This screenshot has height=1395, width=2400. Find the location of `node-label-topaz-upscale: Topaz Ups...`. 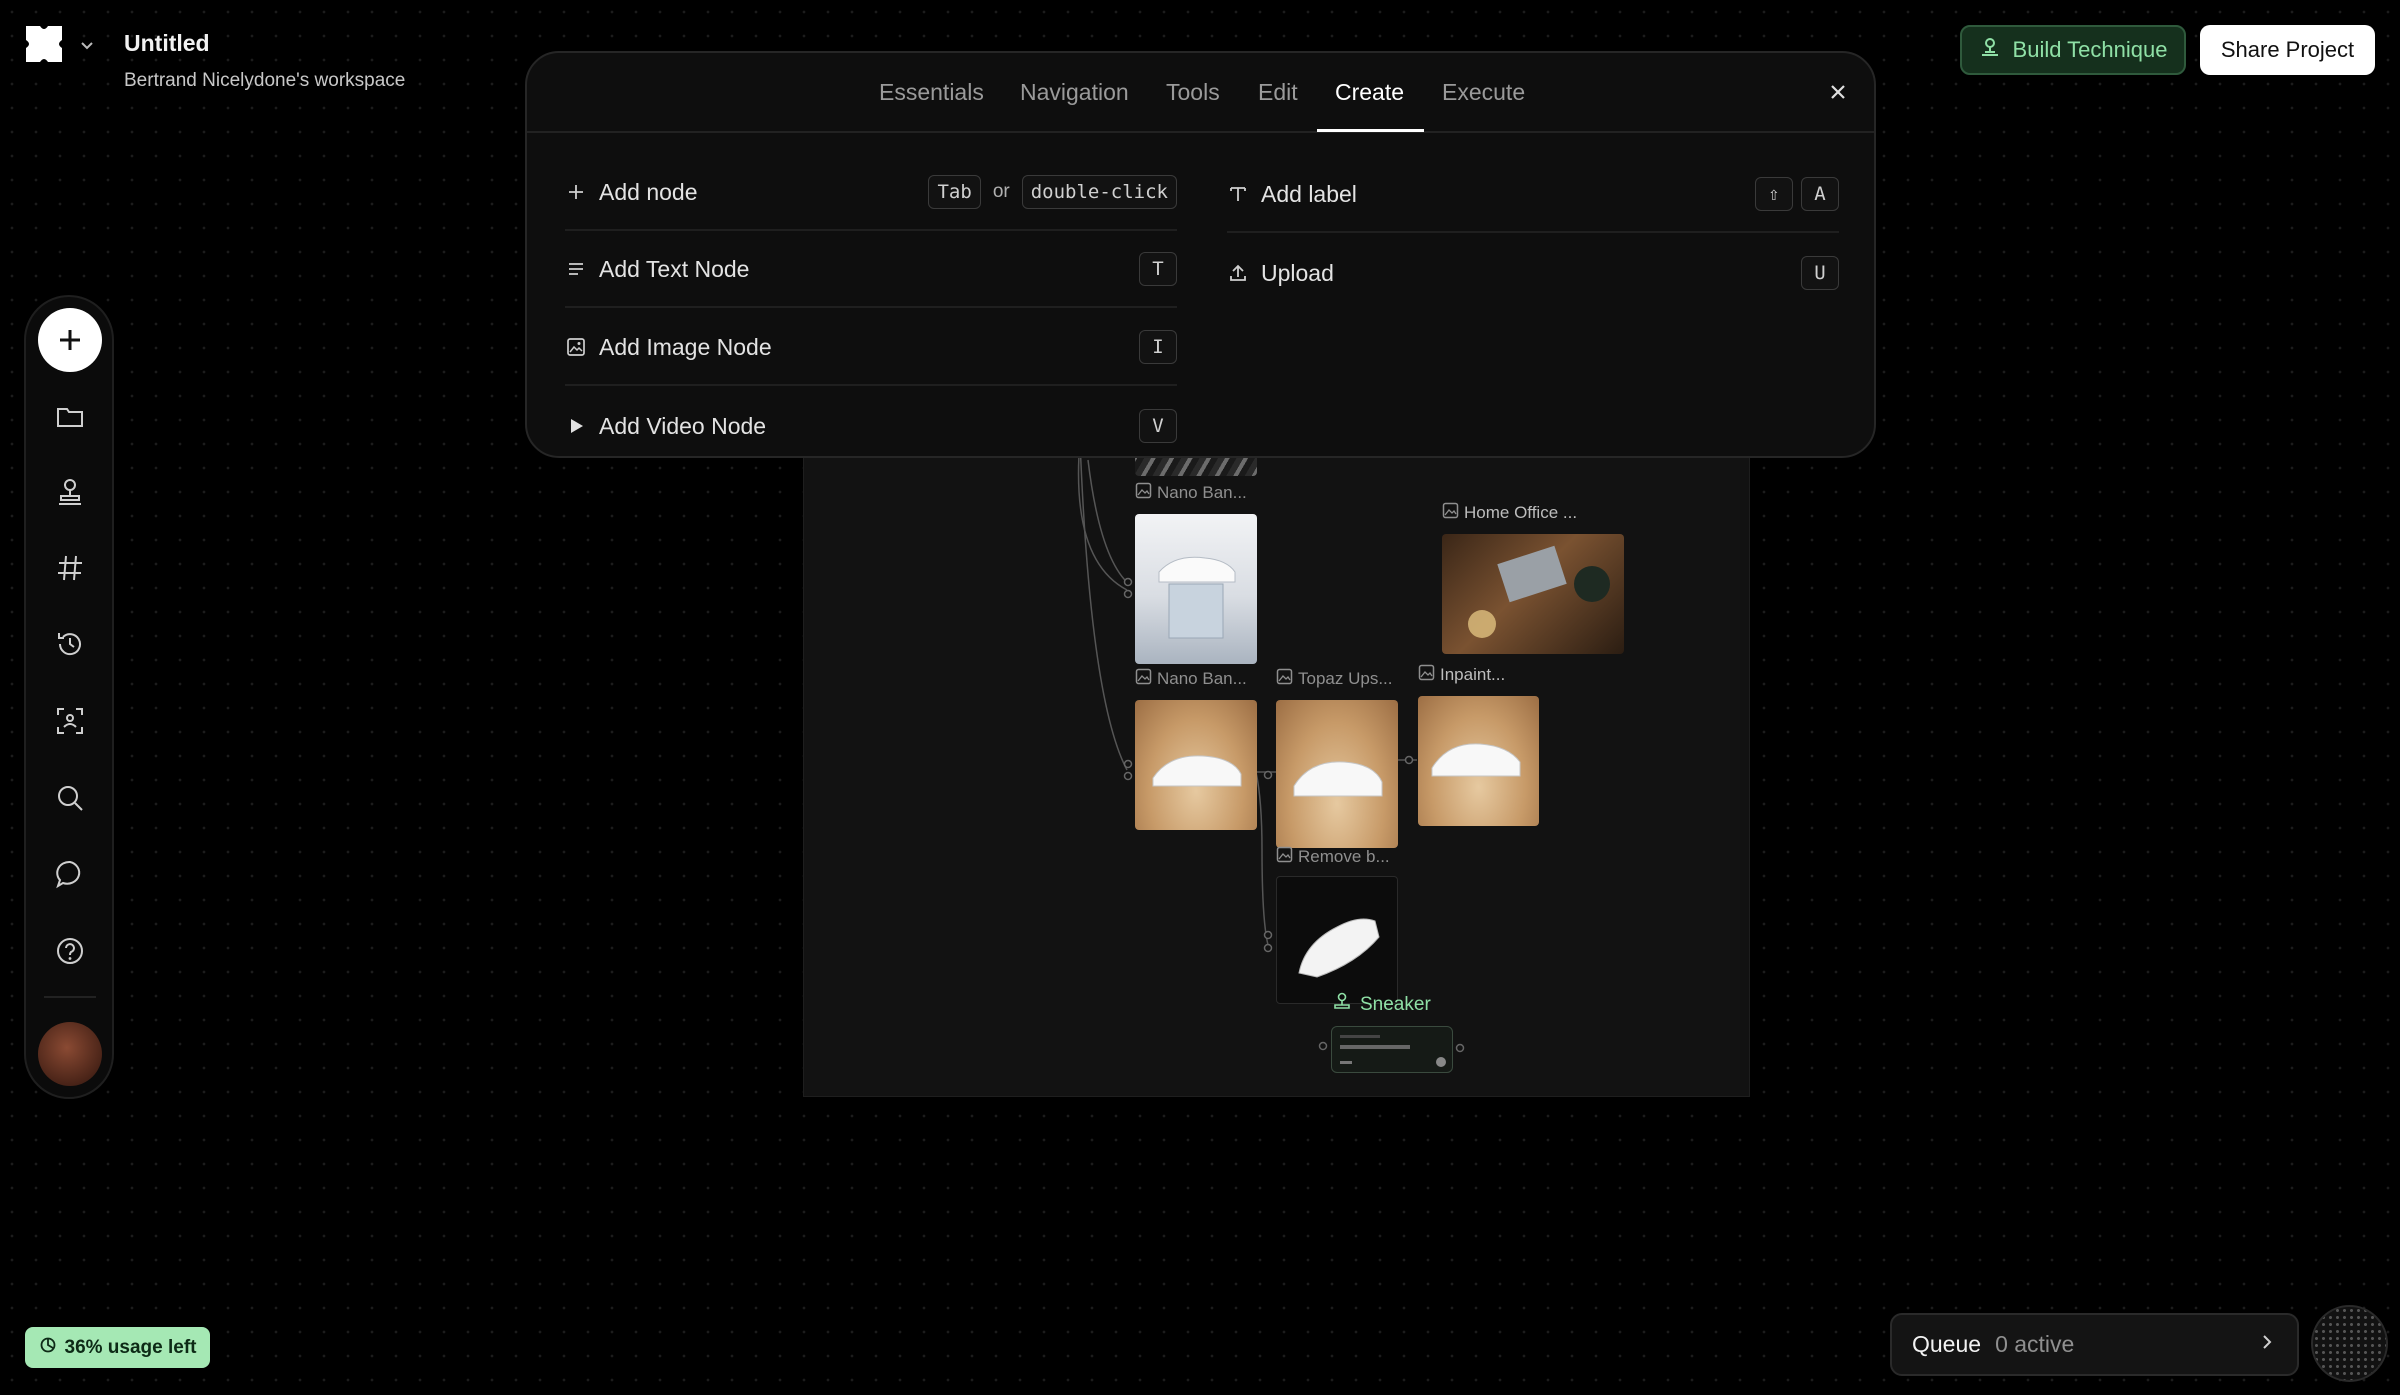

node-label-topaz-upscale: Topaz Ups... is located at coordinates (1341, 679).